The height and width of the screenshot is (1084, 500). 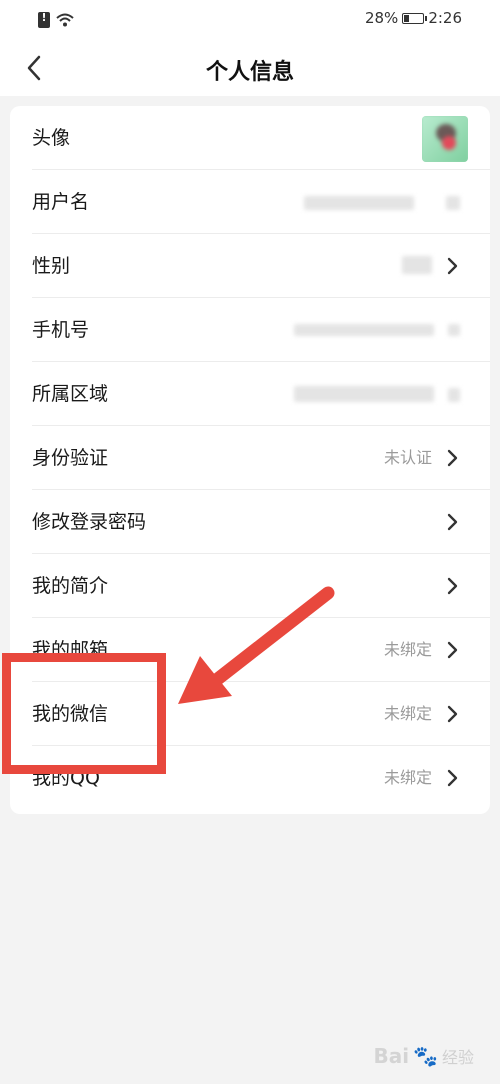 I want to click on row-label: 手机号, so click(x=61, y=330).